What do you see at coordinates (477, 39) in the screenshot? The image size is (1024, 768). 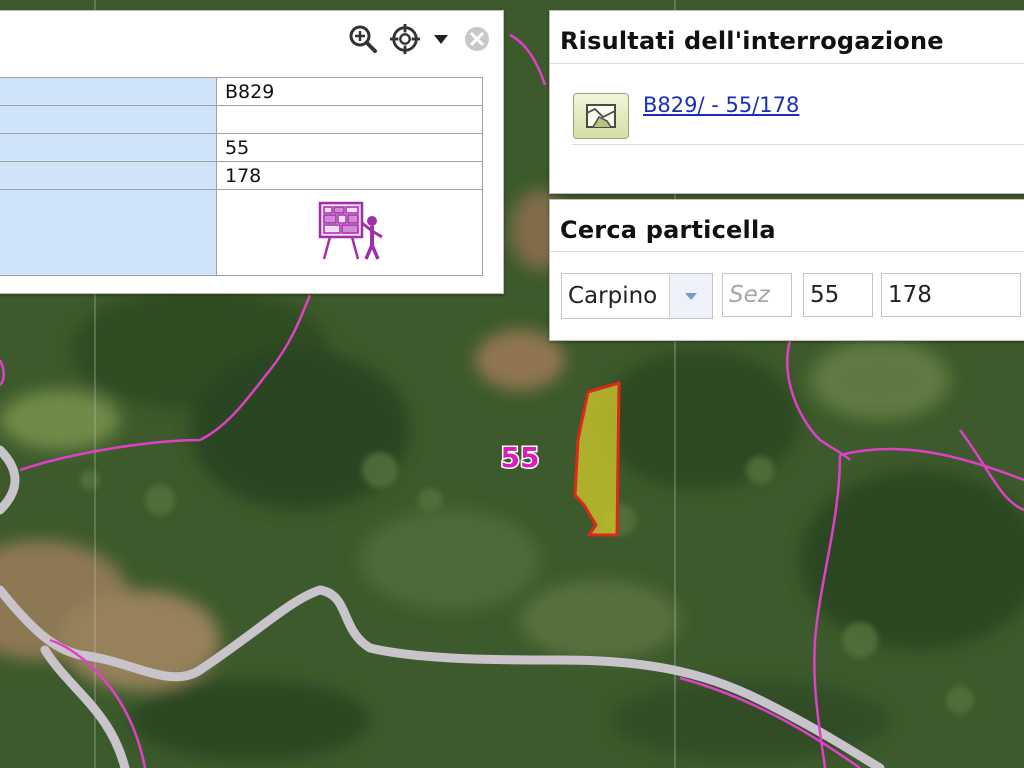 I see `close-circle-icon` at bounding box center [477, 39].